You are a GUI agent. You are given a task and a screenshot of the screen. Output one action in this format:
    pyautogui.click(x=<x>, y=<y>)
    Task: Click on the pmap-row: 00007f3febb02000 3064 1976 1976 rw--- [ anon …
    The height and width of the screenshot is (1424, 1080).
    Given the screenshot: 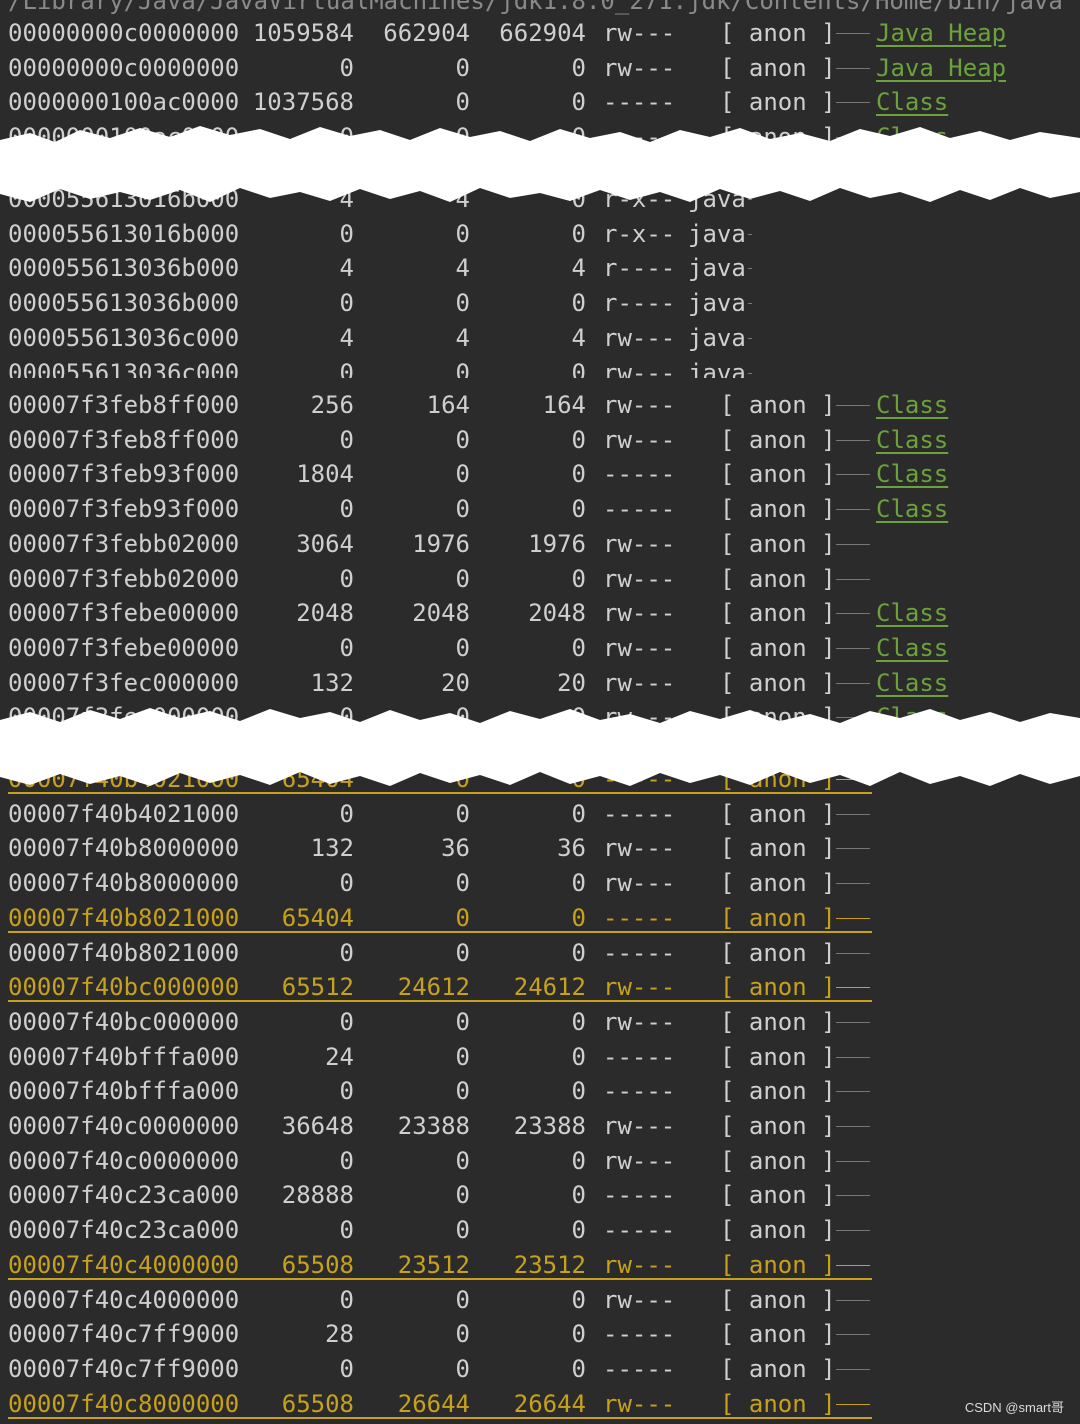 What is the action you would take?
    pyautogui.click(x=540, y=543)
    